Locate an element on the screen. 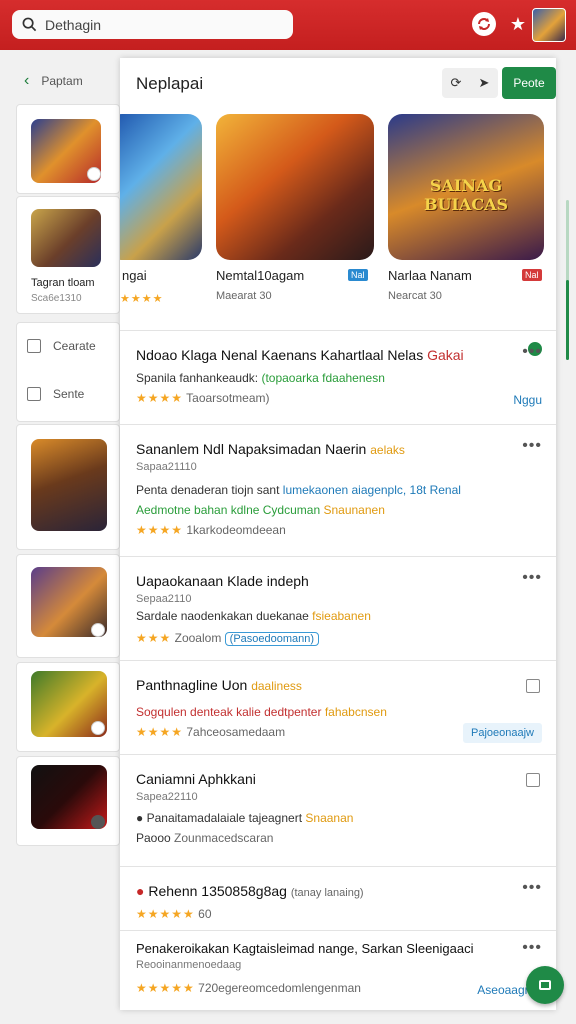 This screenshot has height=1024, width=576. item-rating: ★★★★★ 60 is located at coordinates (174, 914).